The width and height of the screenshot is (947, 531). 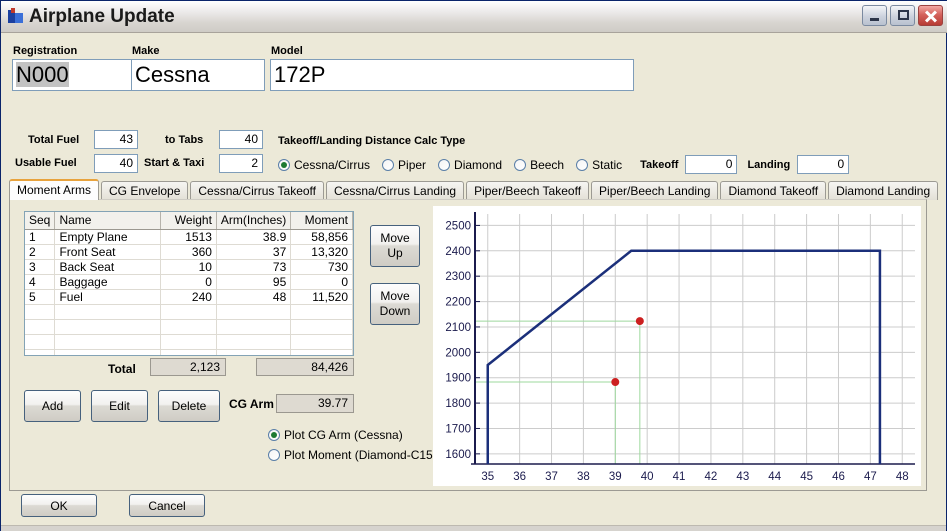 I want to click on usable-fuel-input: 40, so click(x=116, y=163).